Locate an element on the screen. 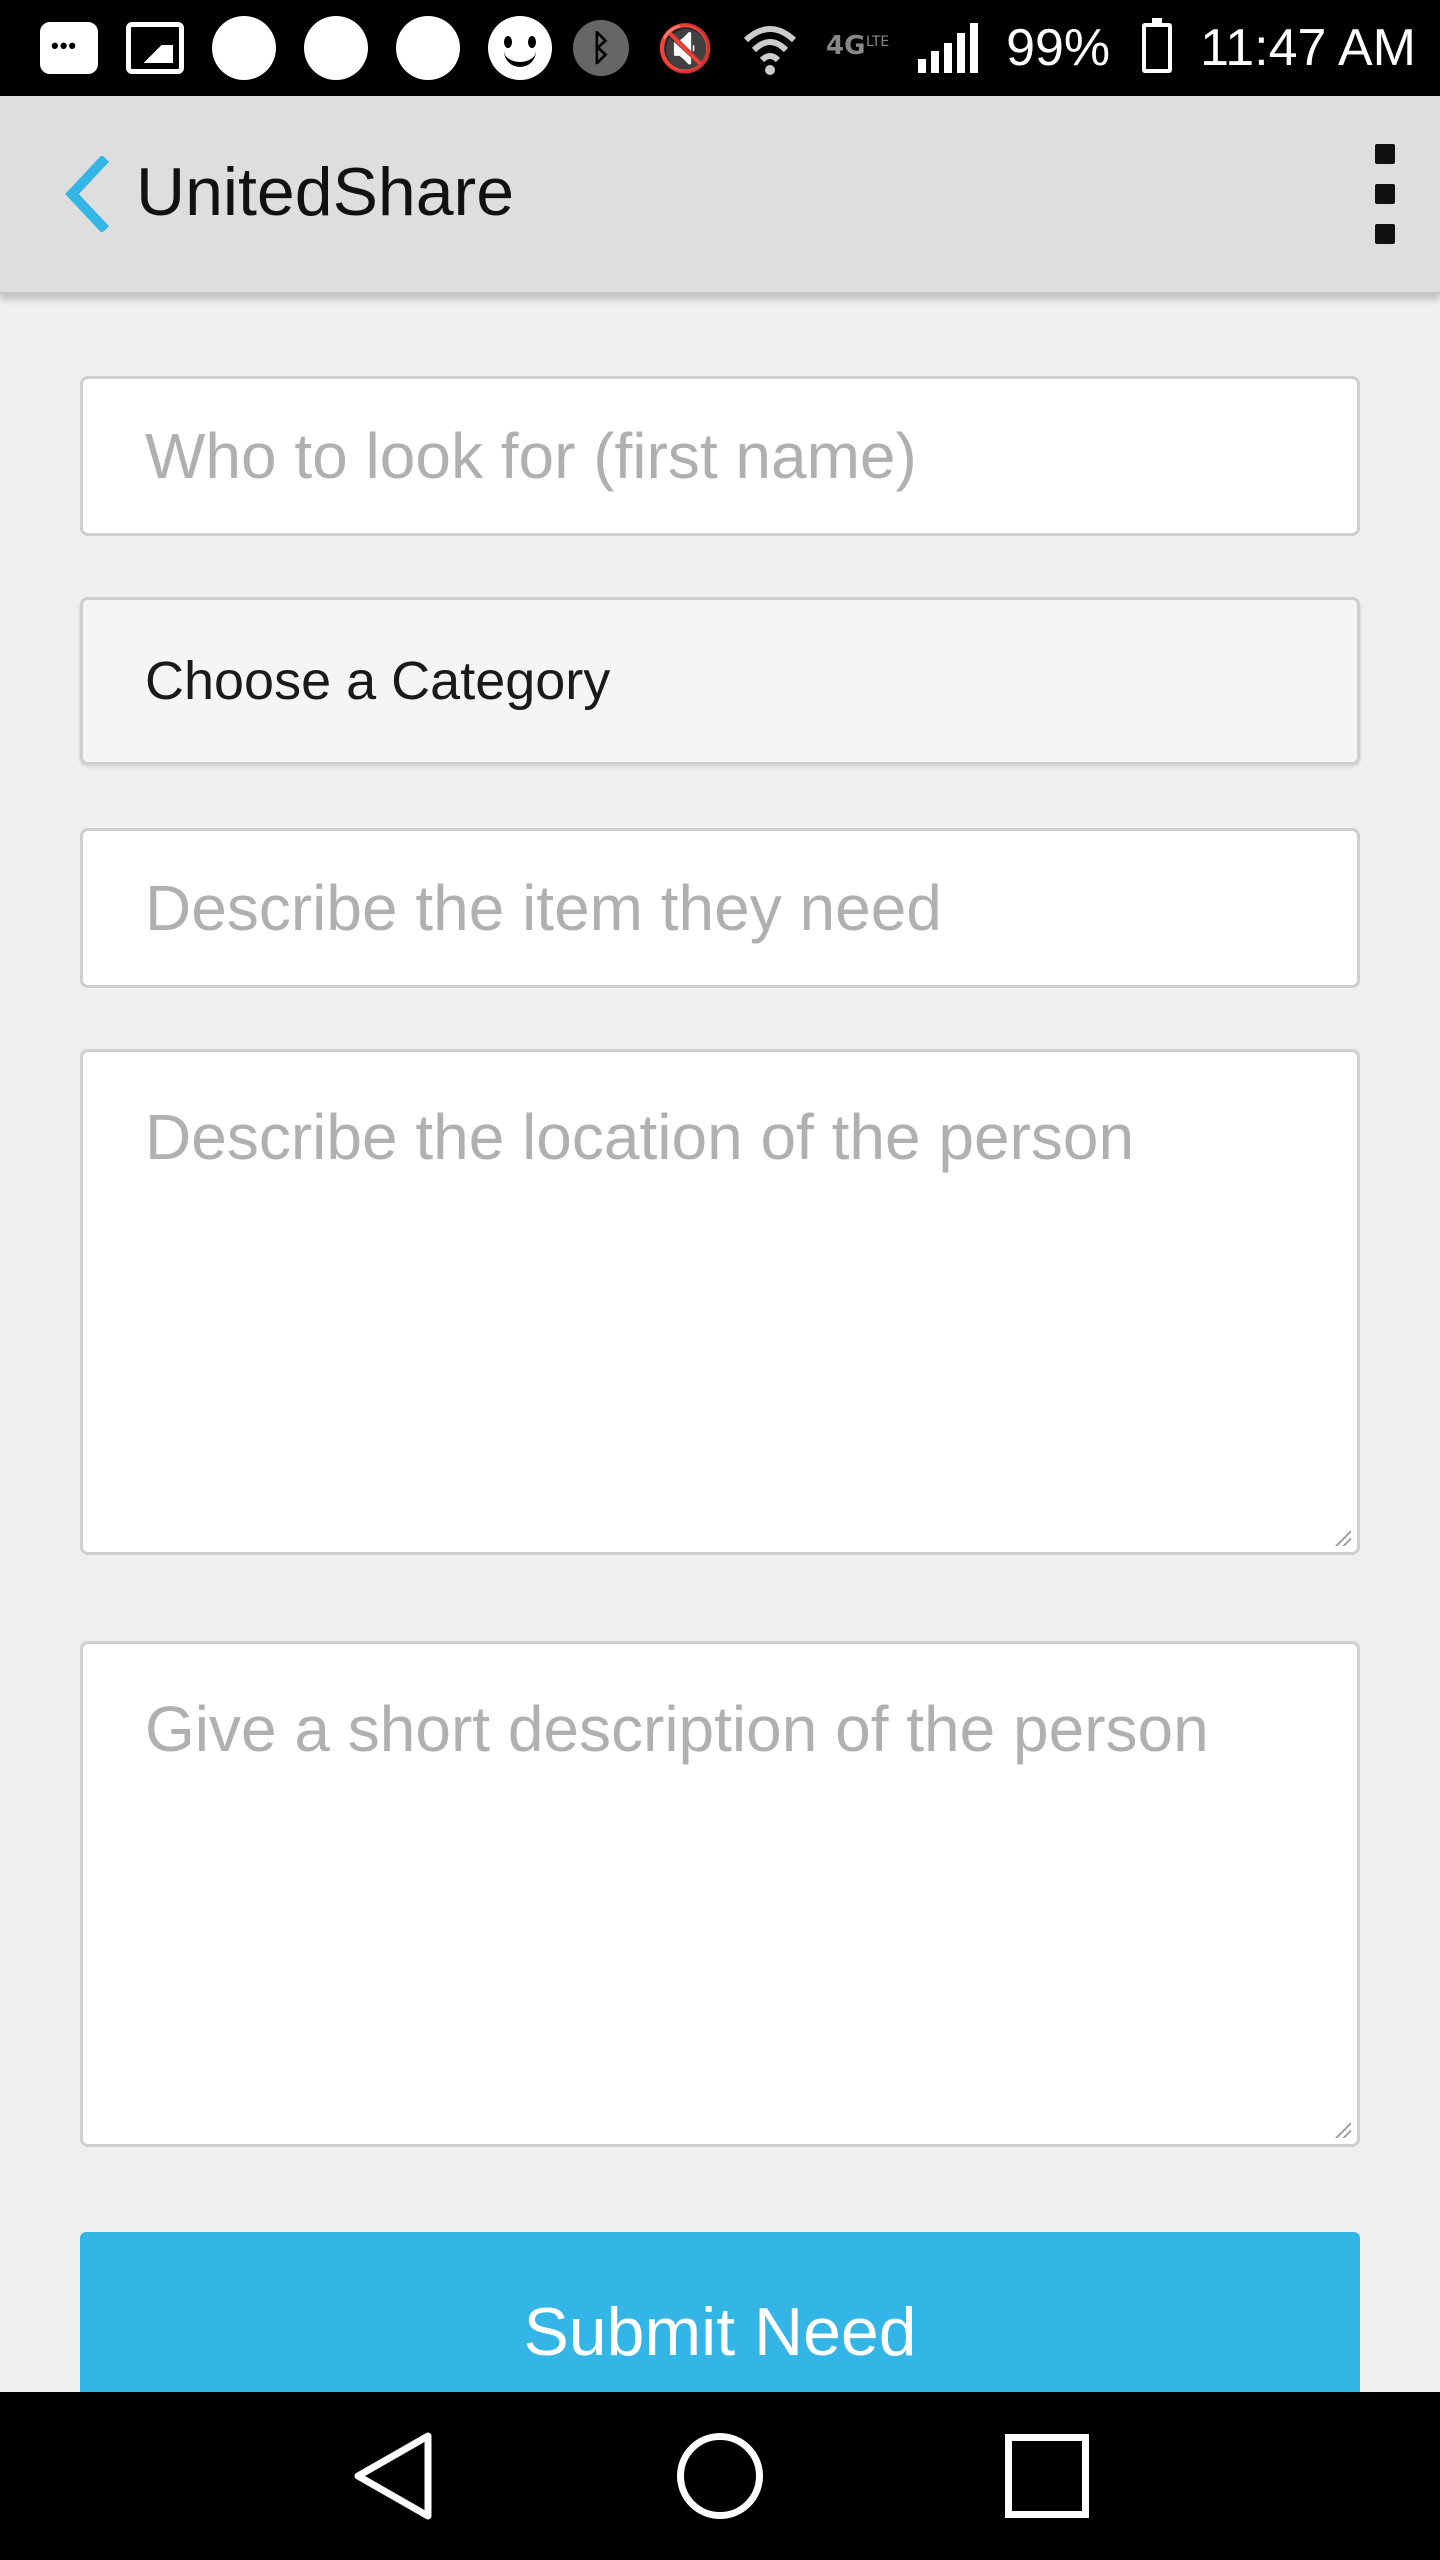 Image resolution: width=1440 pixels, height=2560 pixels. home-nav-icon is located at coordinates (720, 2476).